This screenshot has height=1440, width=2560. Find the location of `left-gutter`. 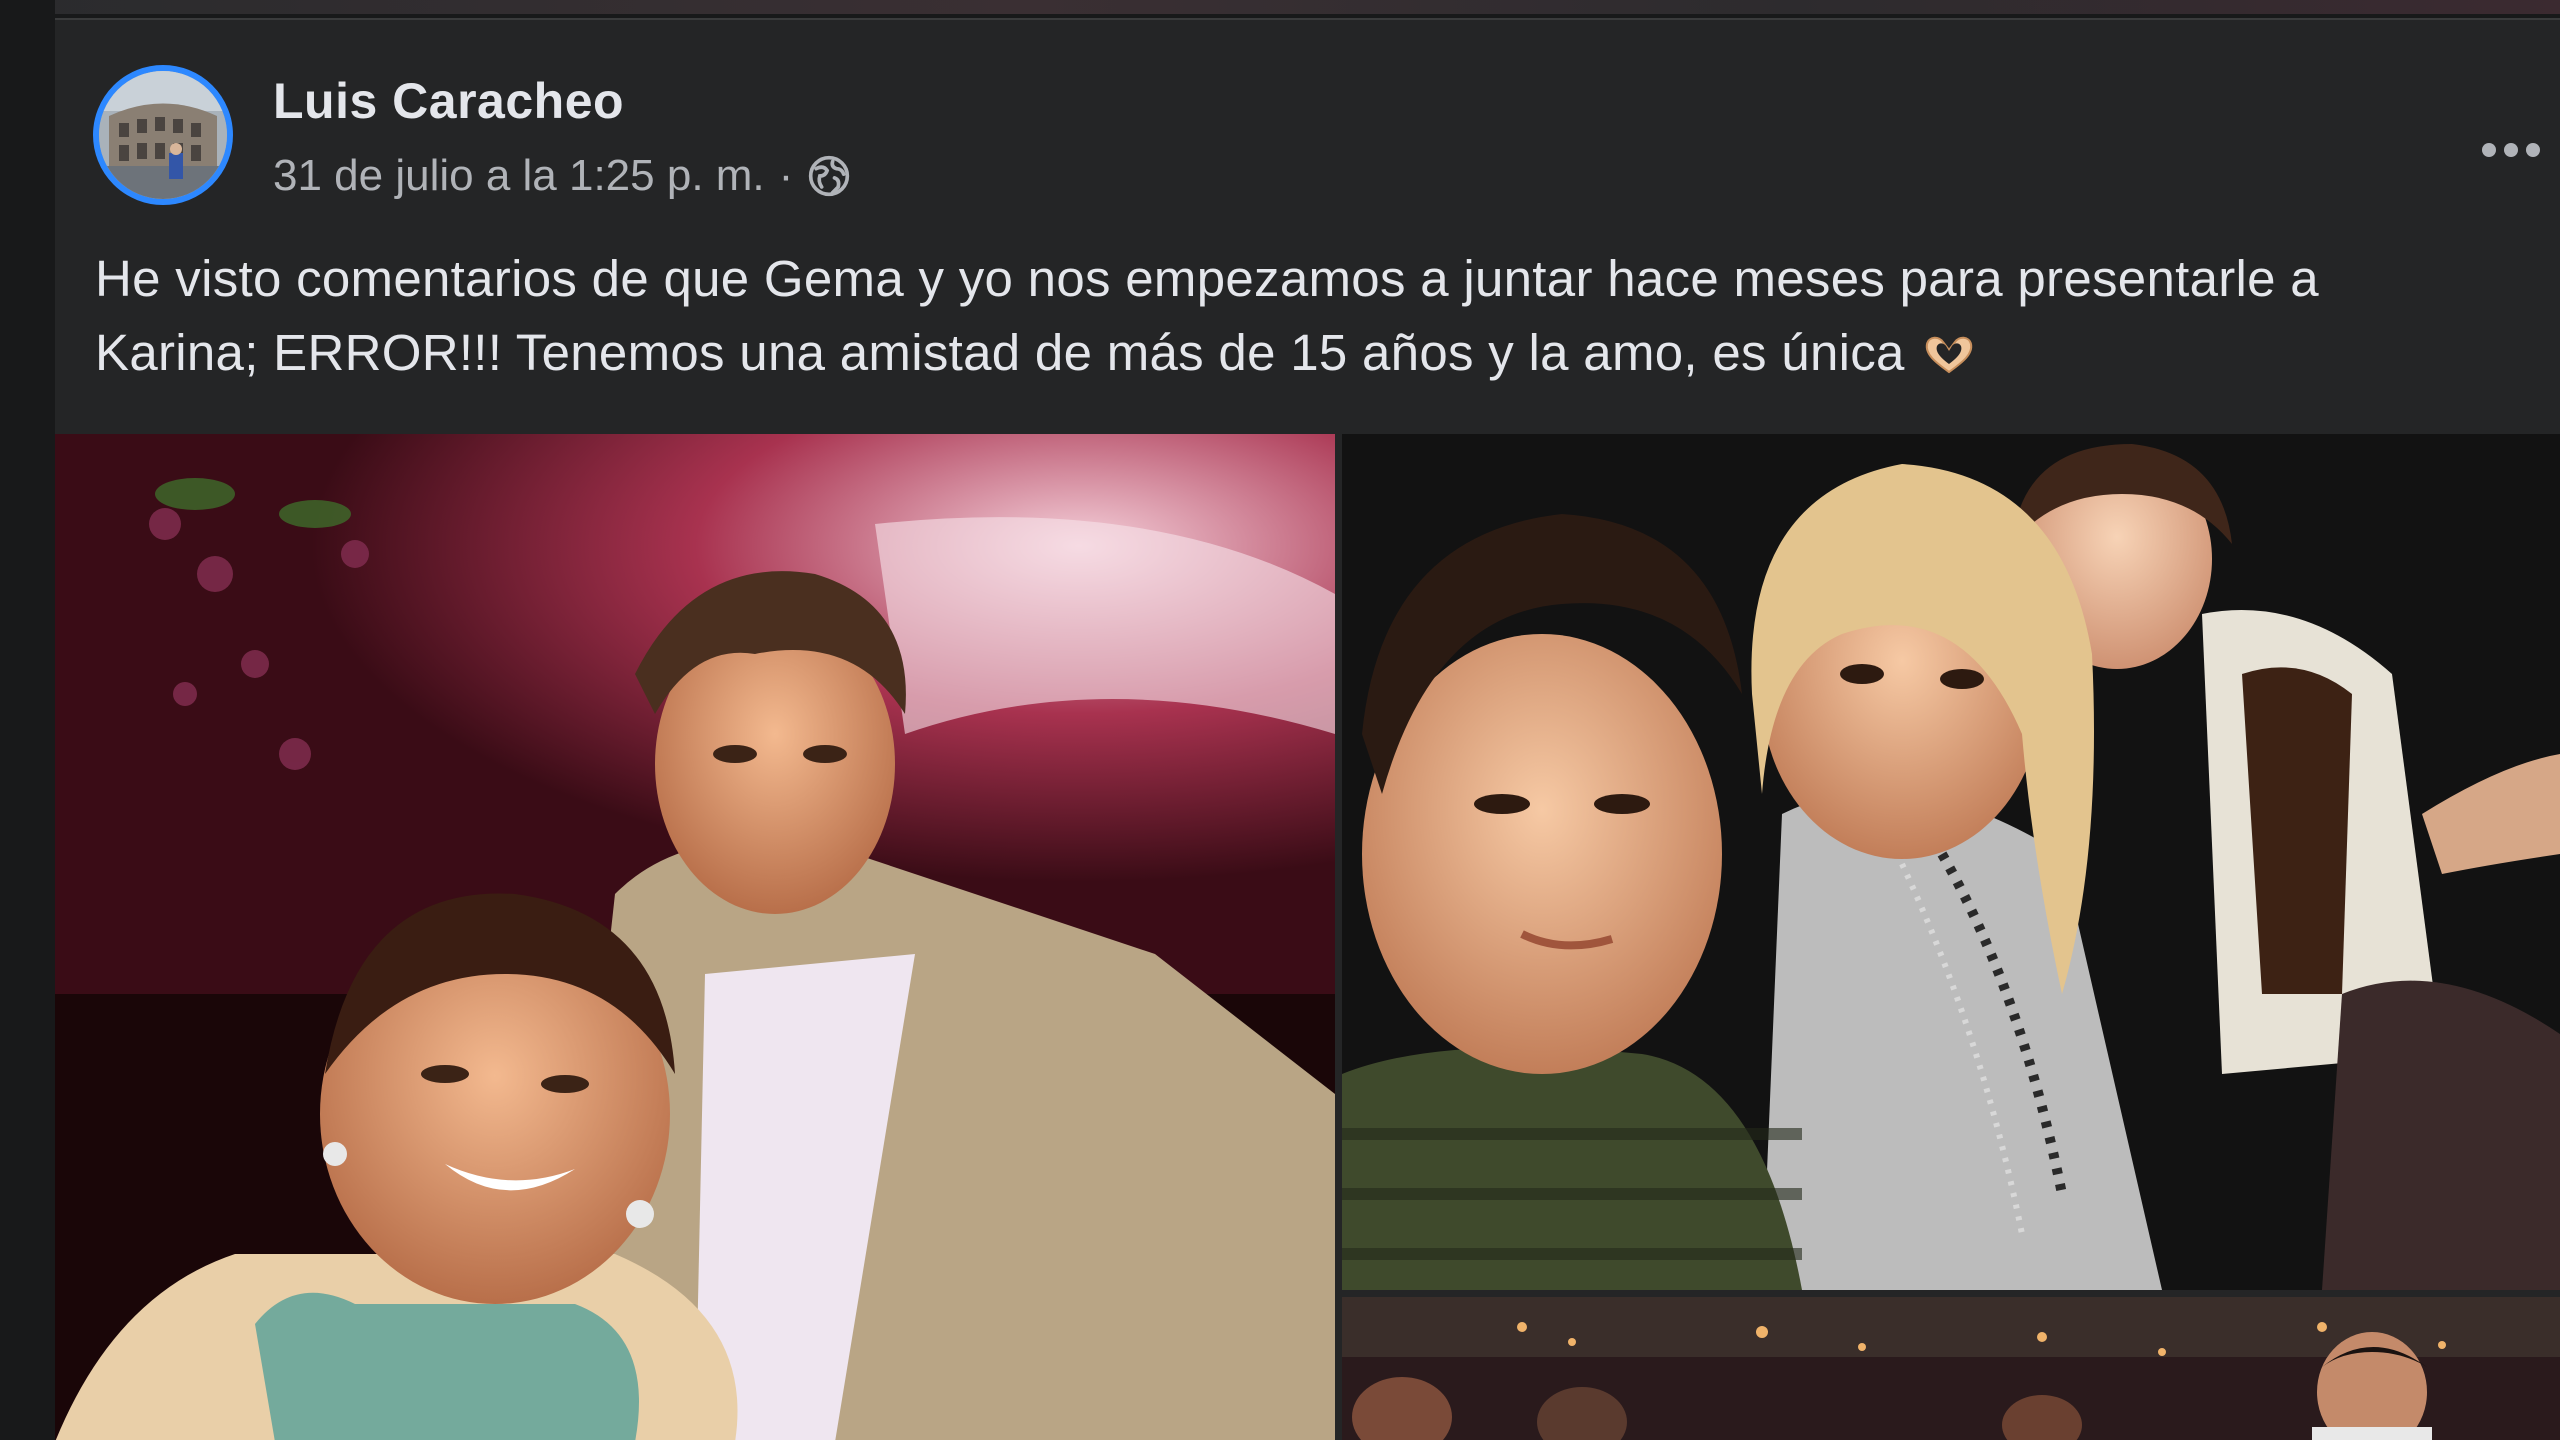

left-gutter is located at coordinates (27, 720).